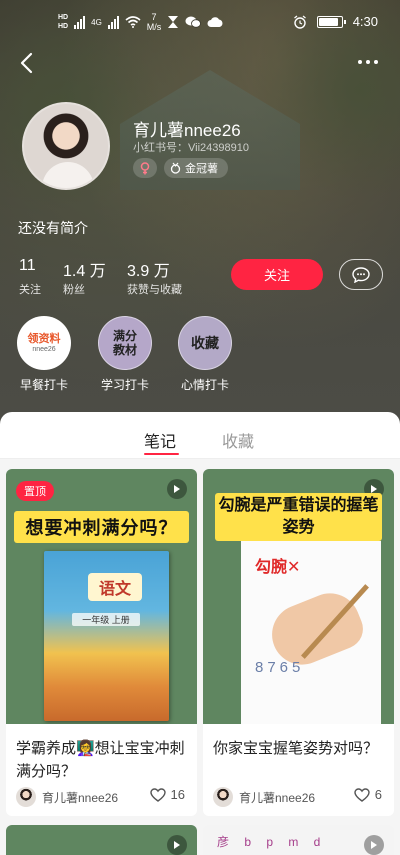 Image resolution: width=400 pixels, height=855 pixels. Describe the element at coordinates (115, 587) in the screenshot. I see `book-title: 语文` at that location.